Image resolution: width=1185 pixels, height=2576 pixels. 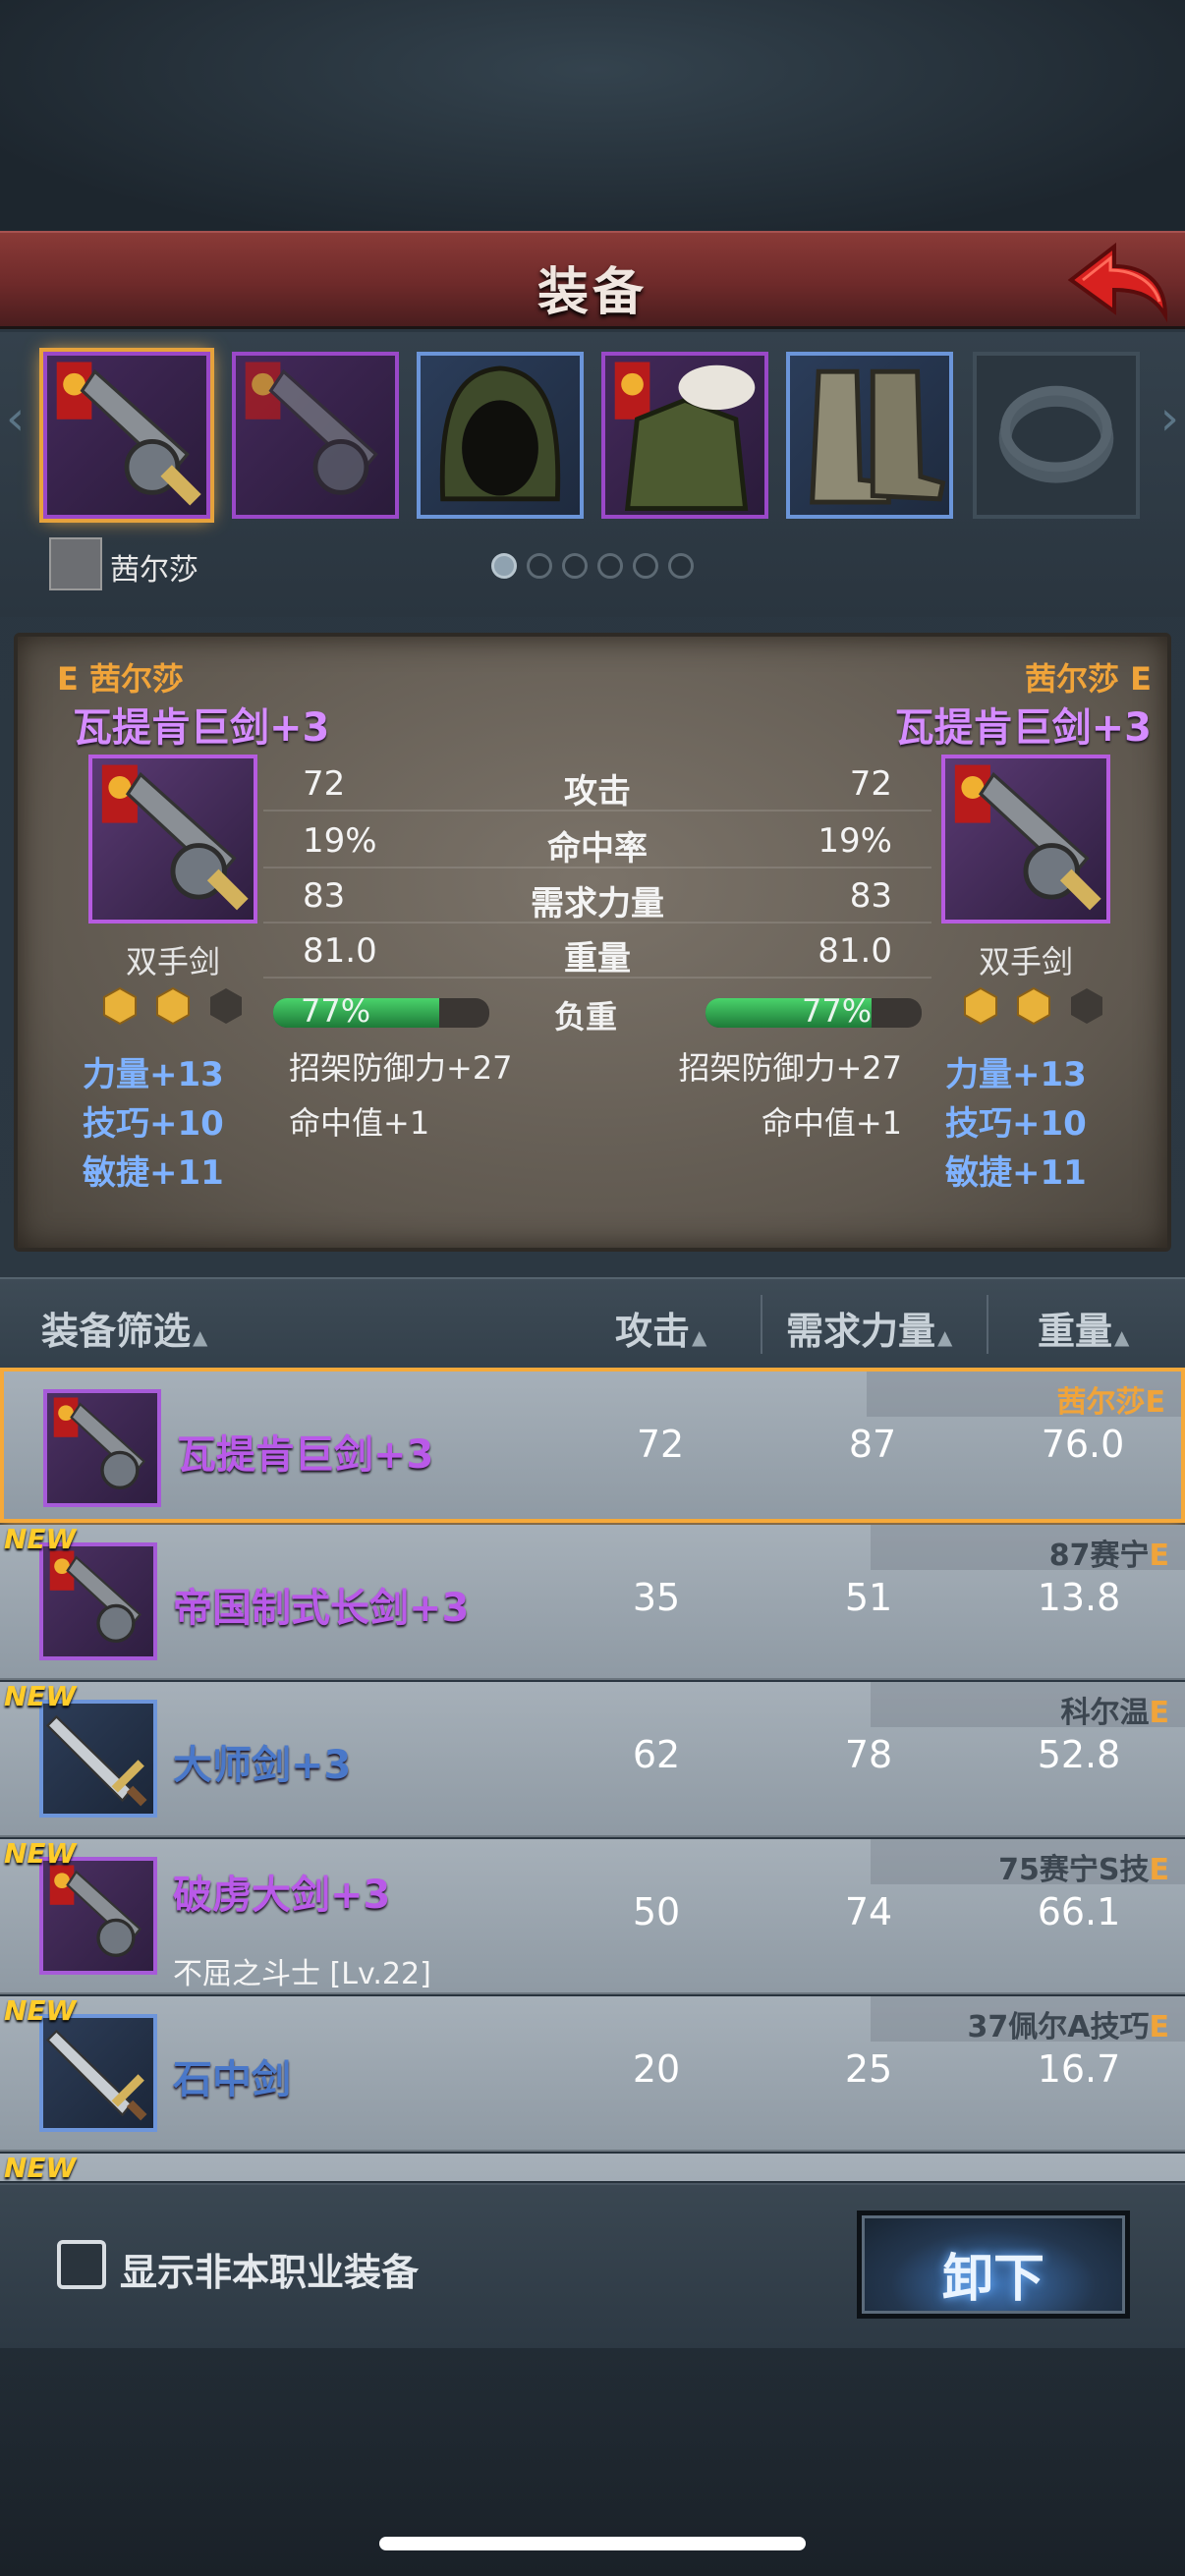 What do you see at coordinates (869, 1754) in the screenshot?
I see `item-str-req: 78` at bounding box center [869, 1754].